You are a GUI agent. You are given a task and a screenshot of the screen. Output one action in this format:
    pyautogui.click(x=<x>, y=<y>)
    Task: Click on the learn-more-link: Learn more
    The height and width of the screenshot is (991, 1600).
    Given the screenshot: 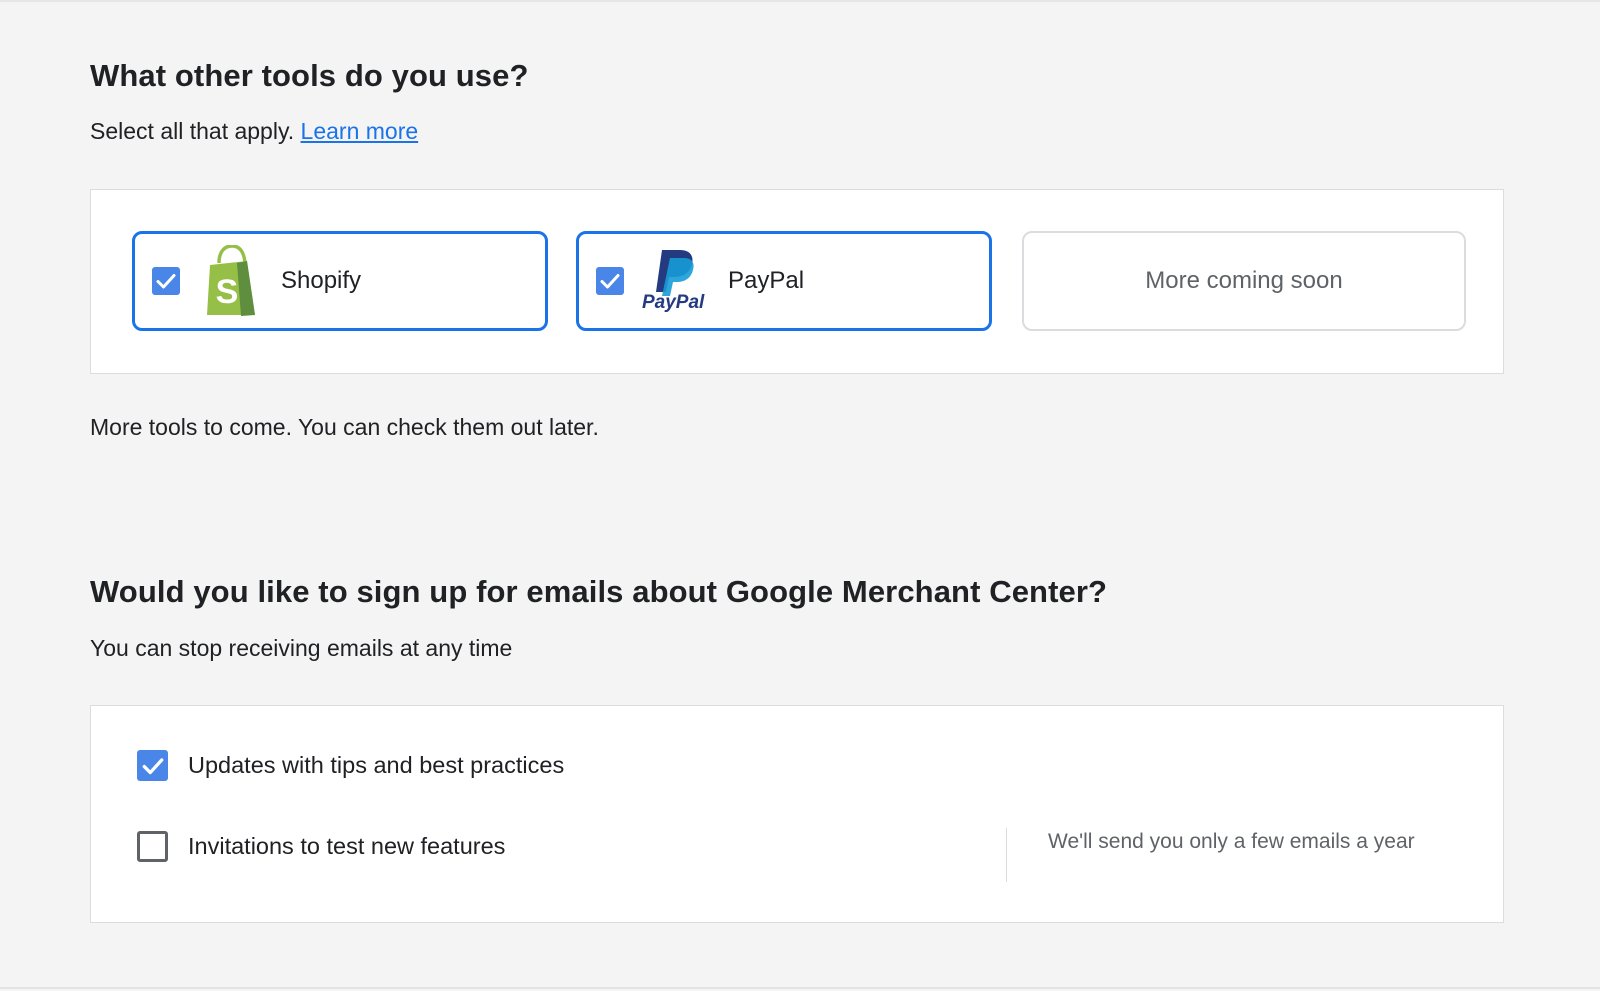 What is the action you would take?
    pyautogui.click(x=360, y=131)
    